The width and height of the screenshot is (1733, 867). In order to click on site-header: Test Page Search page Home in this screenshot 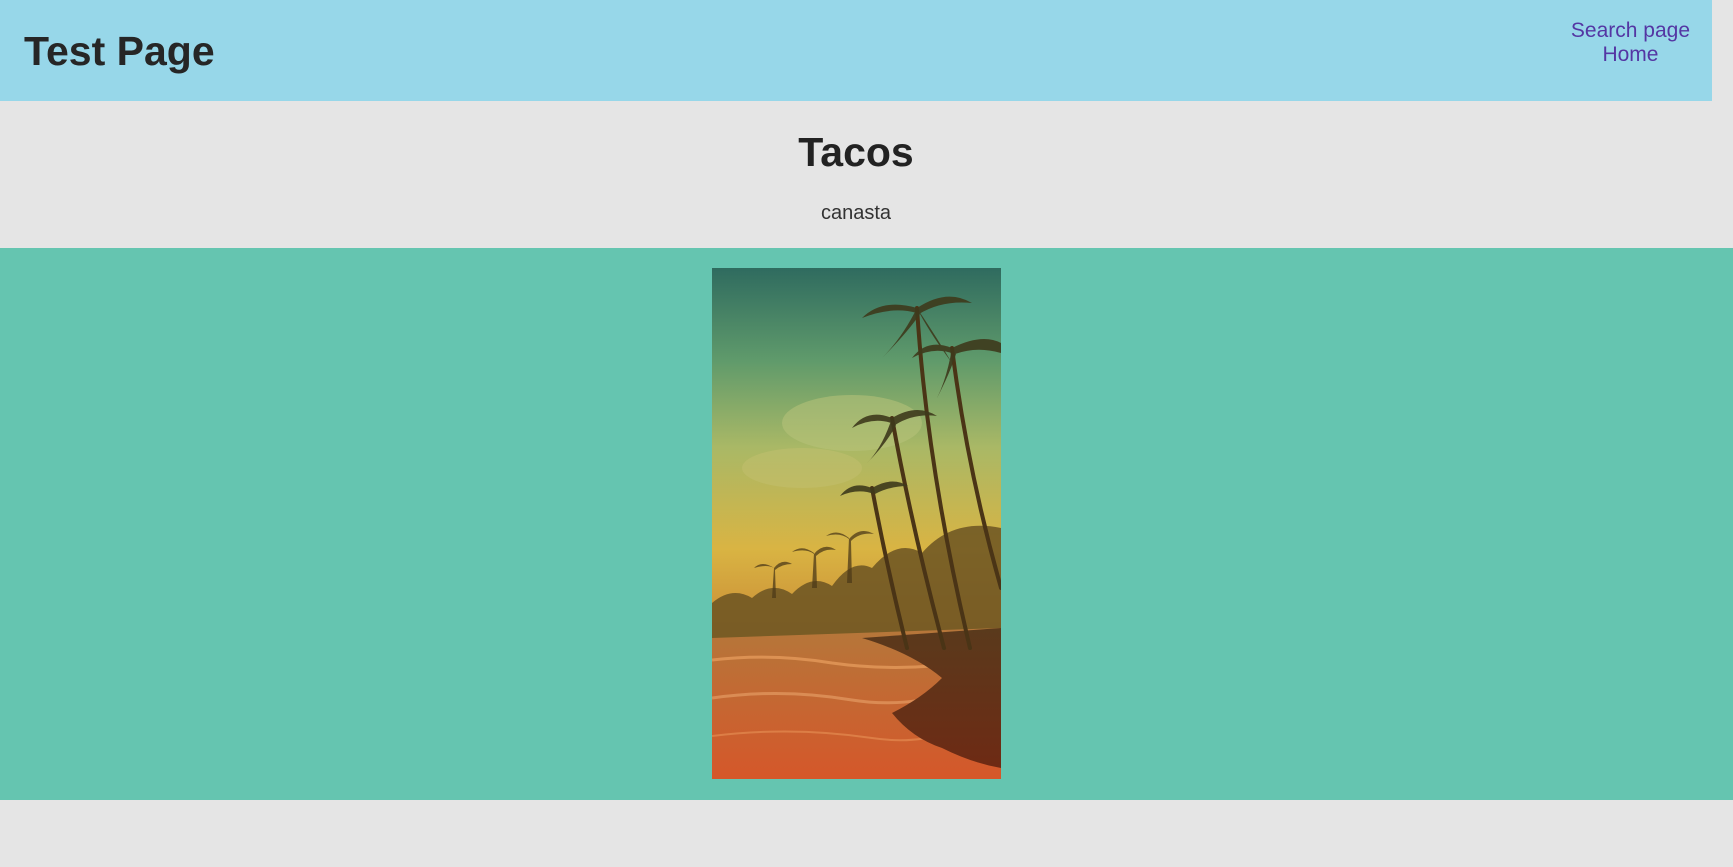, I will do `click(856, 50)`.